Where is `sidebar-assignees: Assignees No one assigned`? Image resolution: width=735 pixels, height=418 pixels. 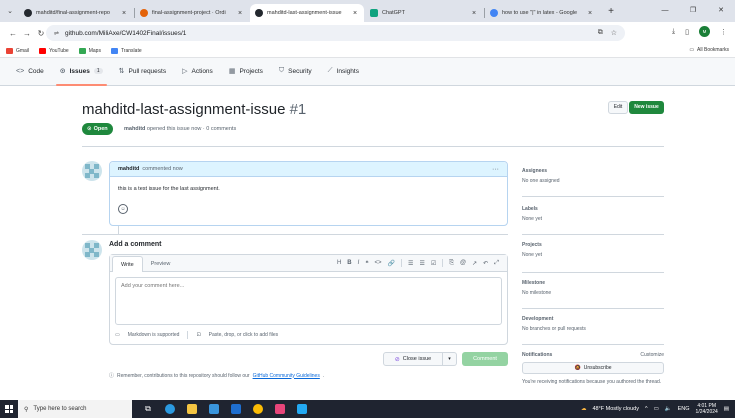 sidebar-assignees: Assignees No one assigned is located at coordinates (593, 182).